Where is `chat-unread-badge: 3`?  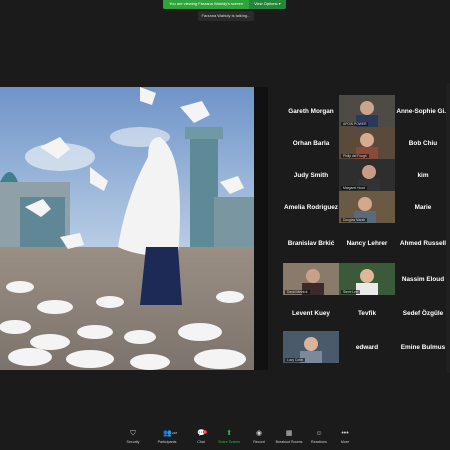
chat-unread-badge: 3 is located at coordinates (205, 432).